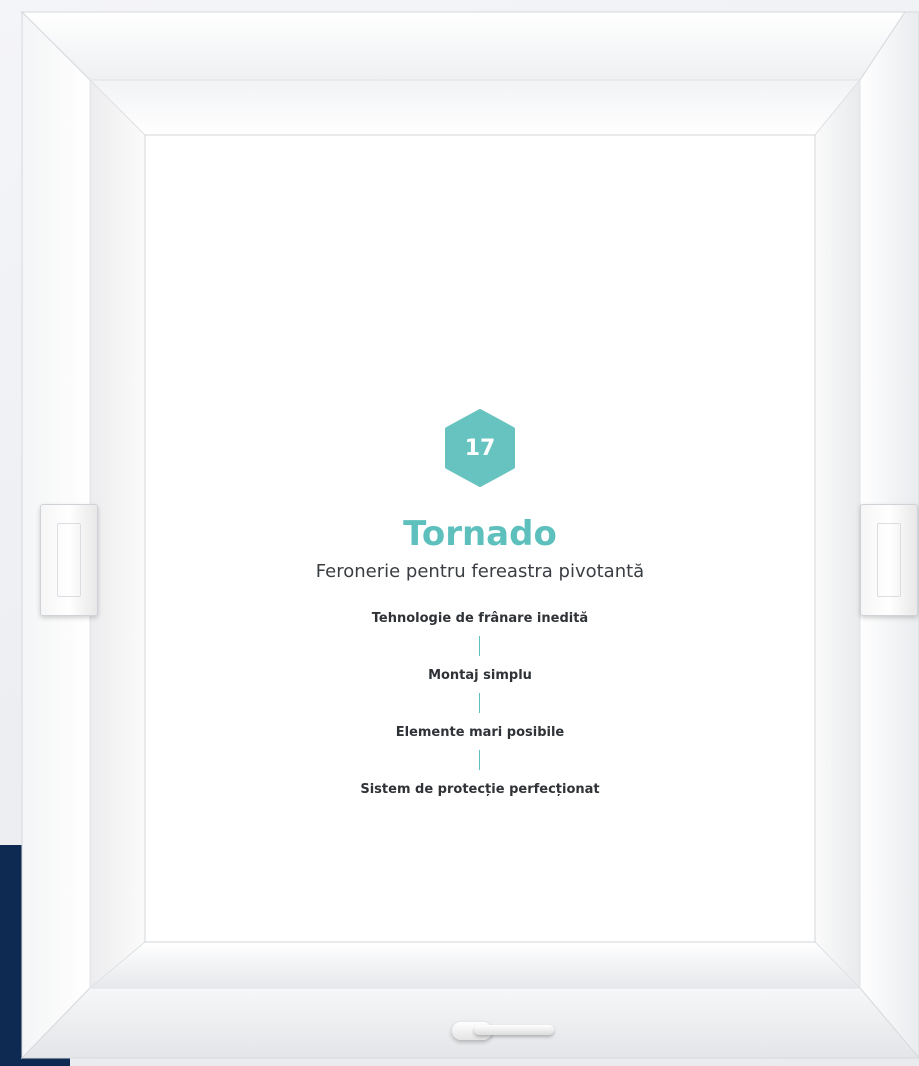 The height and width of the screenshot is (1066, 919). I want to click on feature-item: Elemente mari posibile, so click(480, 732).